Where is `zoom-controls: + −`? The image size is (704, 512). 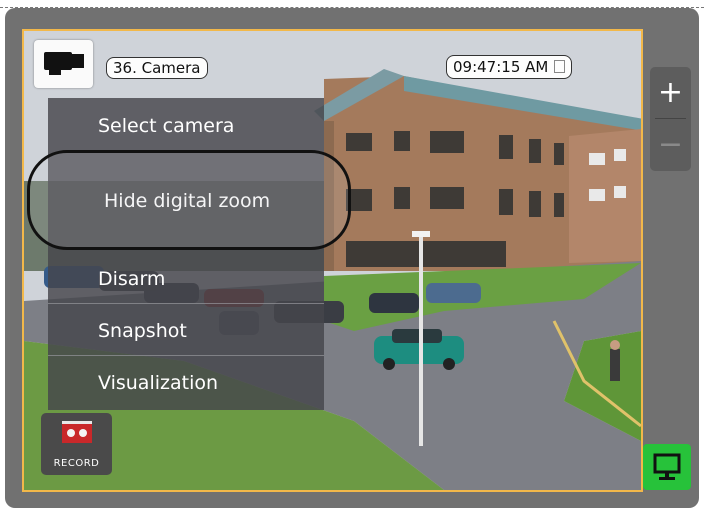
zoom-controls: + − is located at coordinates (670, 119).